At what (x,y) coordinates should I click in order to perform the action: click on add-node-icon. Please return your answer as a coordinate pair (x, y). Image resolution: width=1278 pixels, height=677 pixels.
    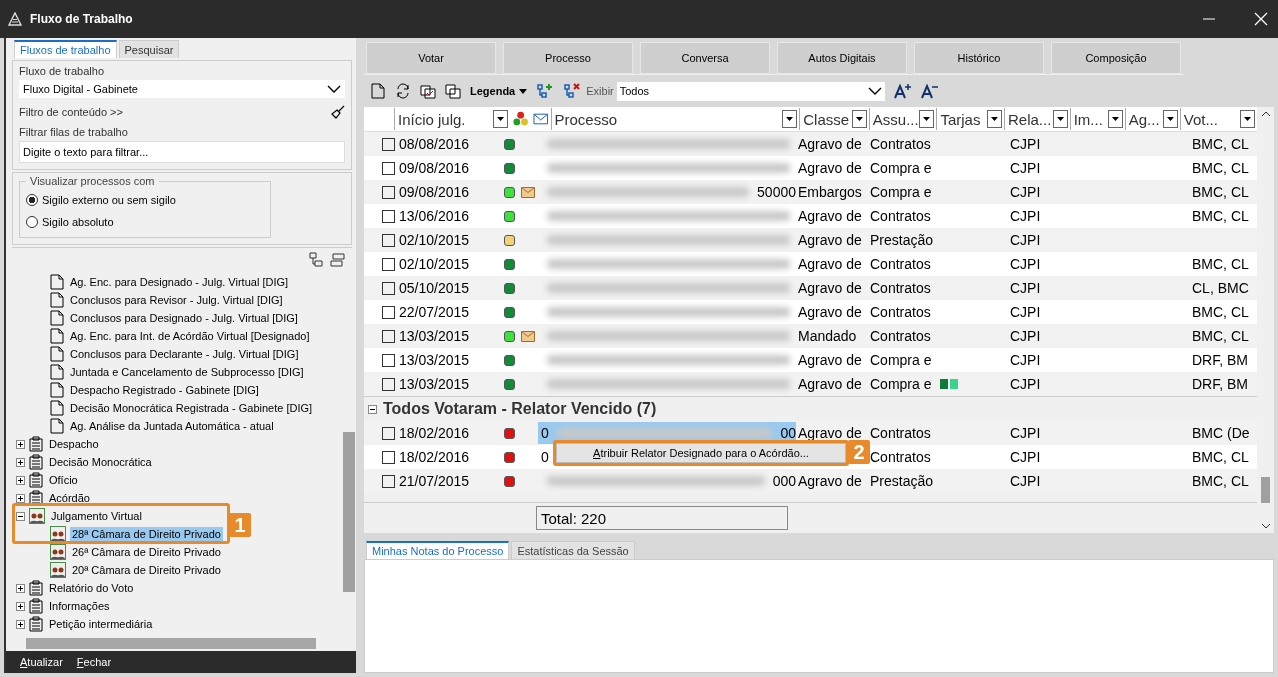
    Looking at the image, I should click on (545, 91).